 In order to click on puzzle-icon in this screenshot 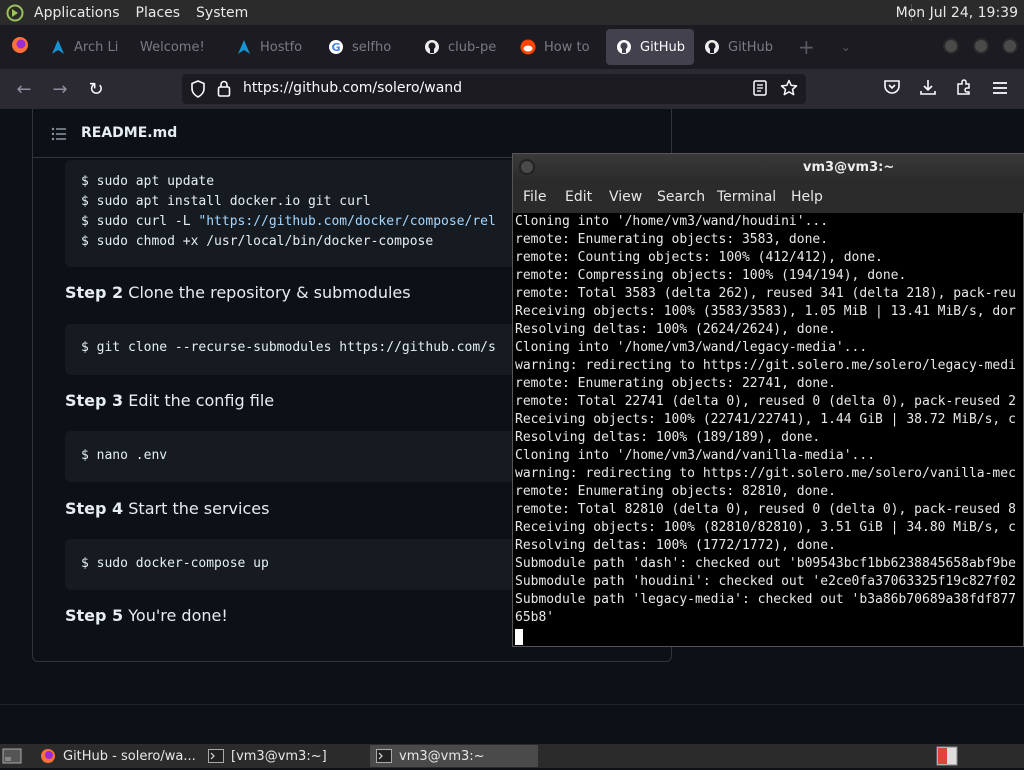, I will do `click(964, 89)`.